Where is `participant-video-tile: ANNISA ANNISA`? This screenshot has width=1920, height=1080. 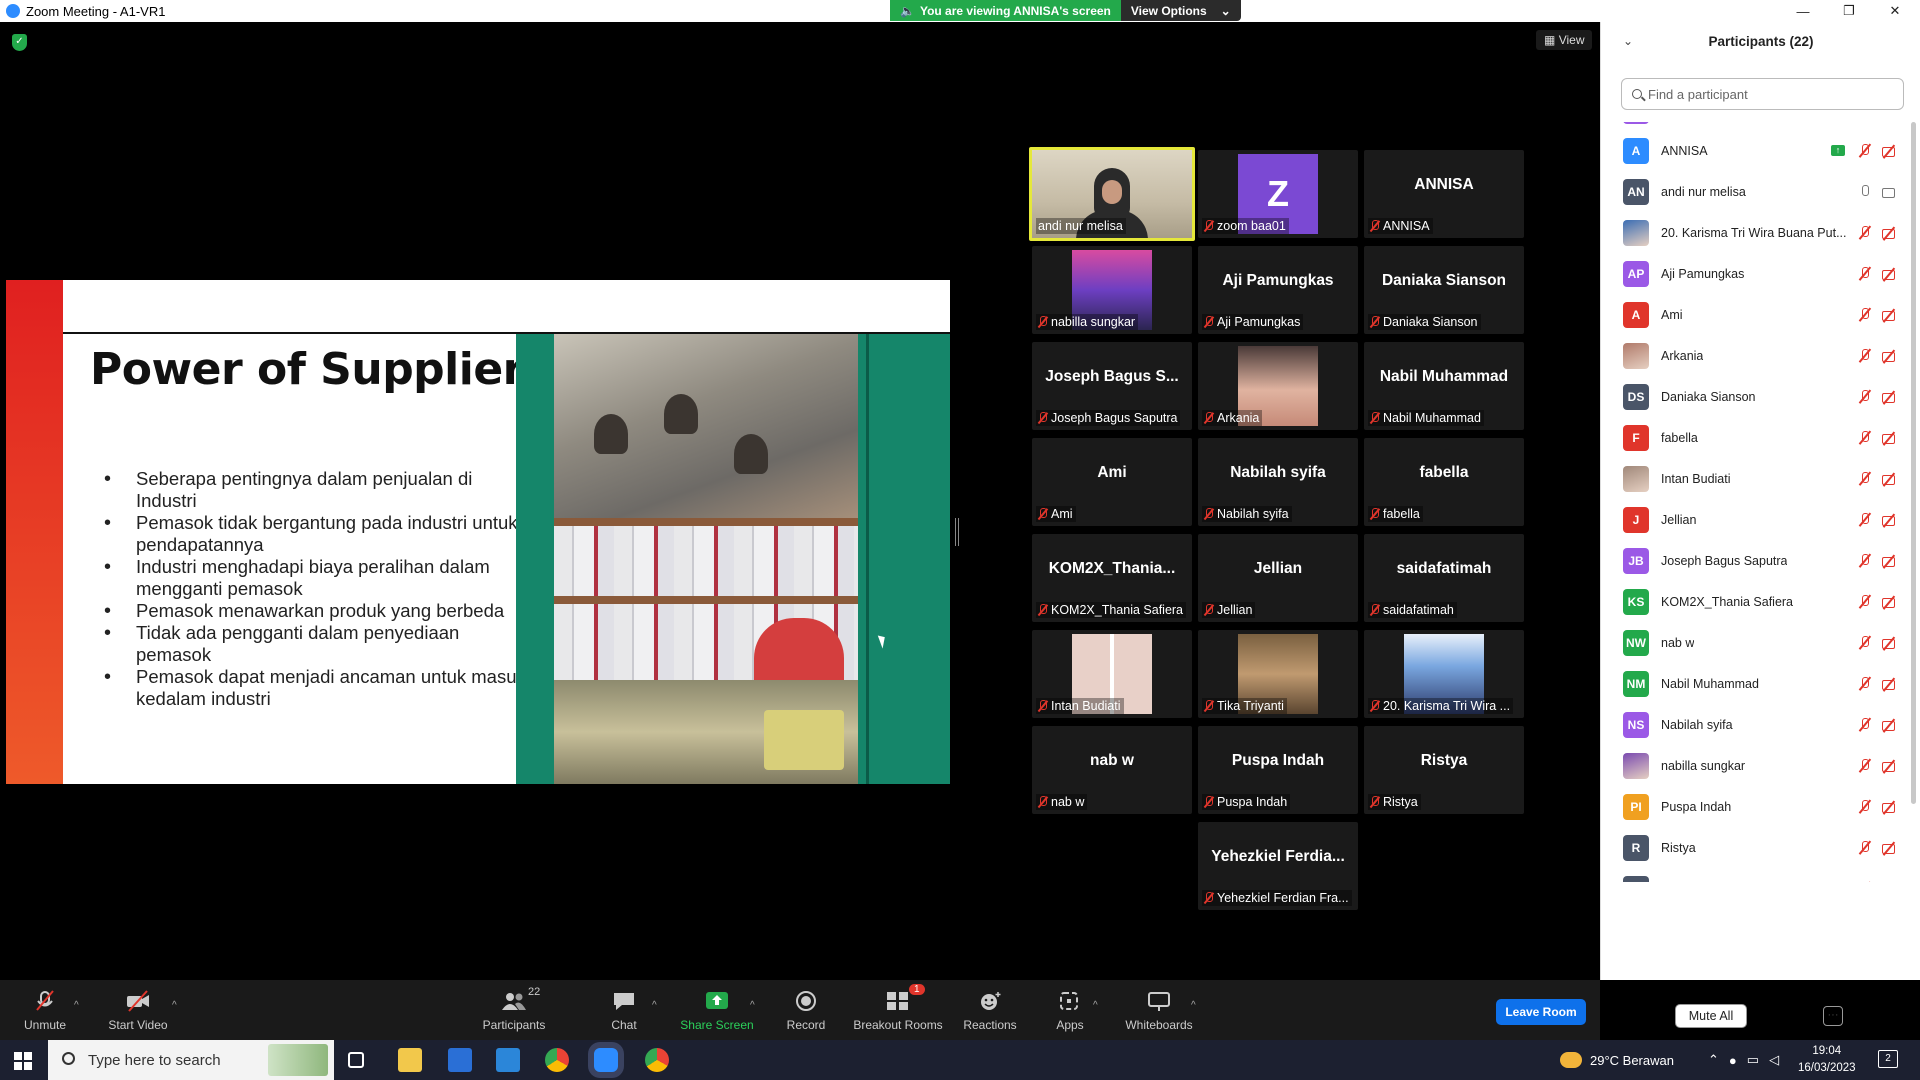 participant-video-tile: ANNISA ANNISA is located at coordinates (1444, 194).